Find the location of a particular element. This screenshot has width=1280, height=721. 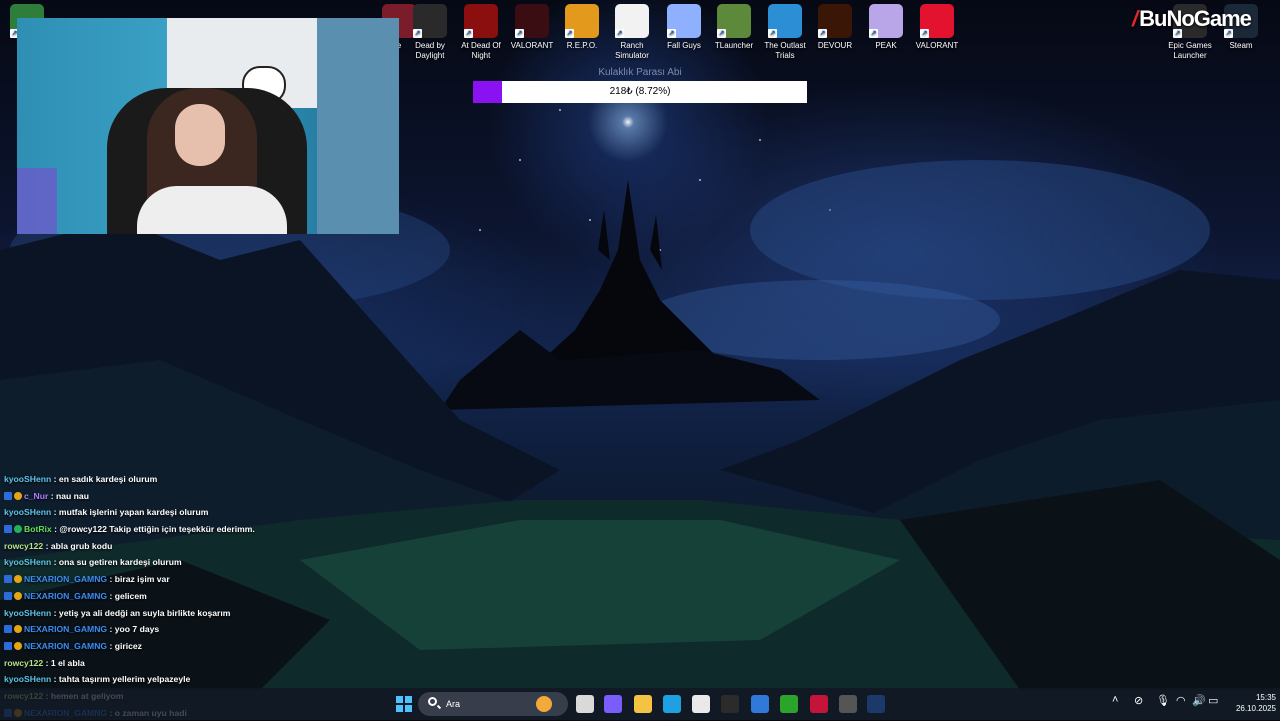

icon-outlast-trials: ↗ The Outlast Trials is located at coordinates (785, 32).